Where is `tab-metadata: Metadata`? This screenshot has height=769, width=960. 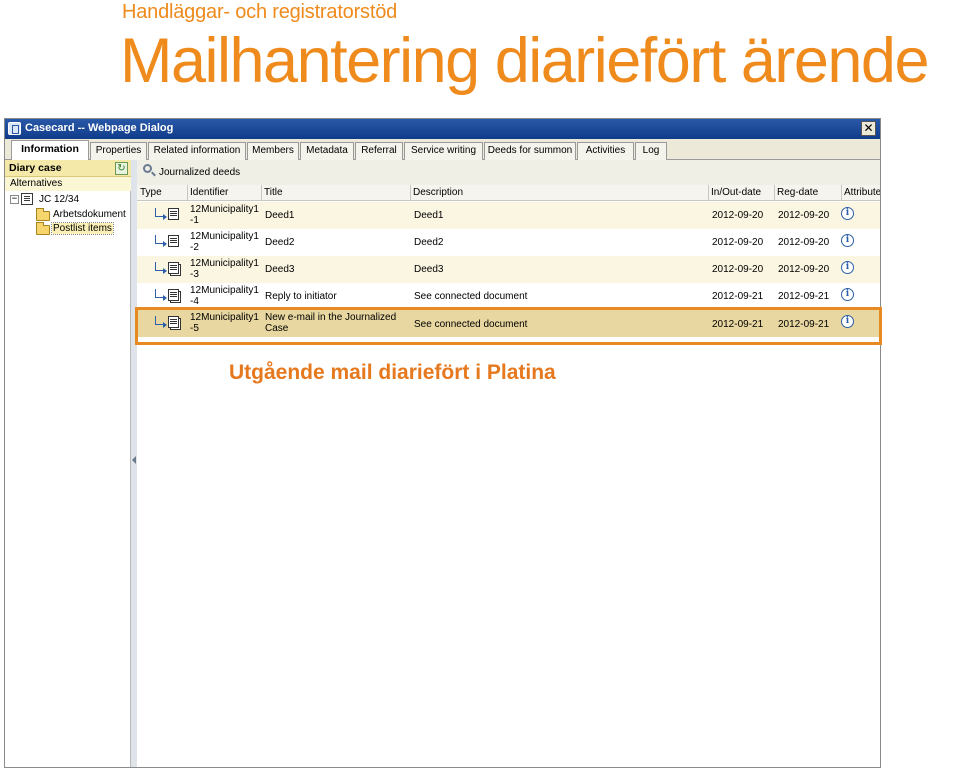
tab-metadata: Metadata is located at coordinates (327, 151).